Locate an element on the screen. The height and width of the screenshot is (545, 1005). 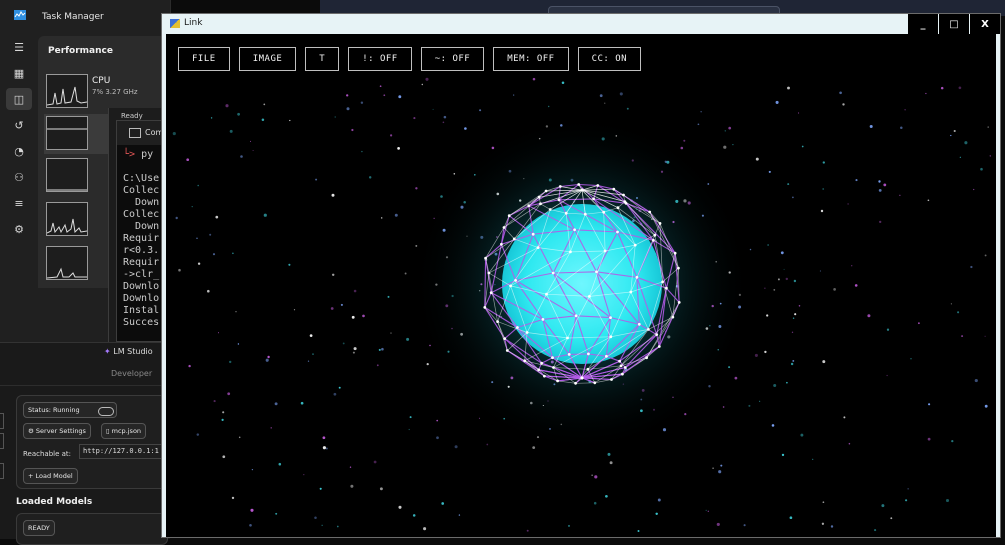
server-toggle is located at coordinates (106, 411).